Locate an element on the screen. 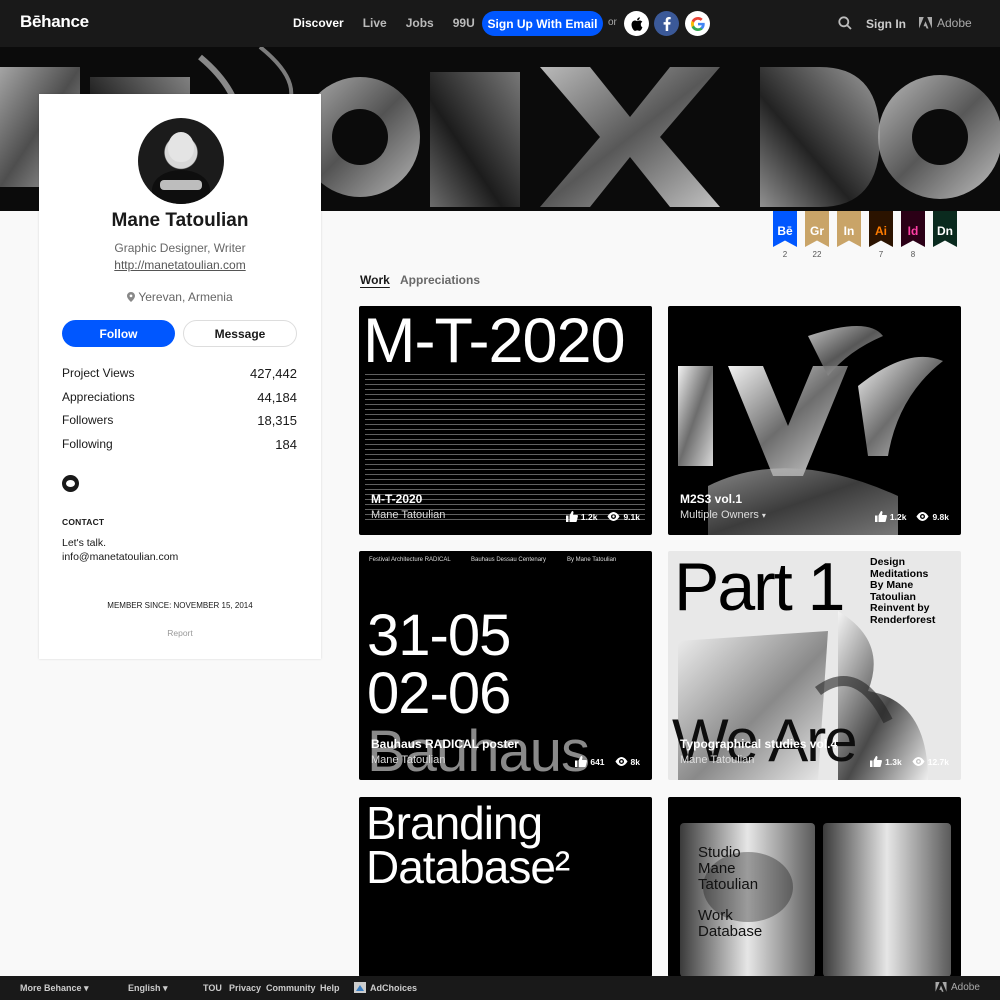 Image resolution: width=1000 pixels, height=1000 pixels. side-line: Reinvent by is located at coordinates (900, 608).